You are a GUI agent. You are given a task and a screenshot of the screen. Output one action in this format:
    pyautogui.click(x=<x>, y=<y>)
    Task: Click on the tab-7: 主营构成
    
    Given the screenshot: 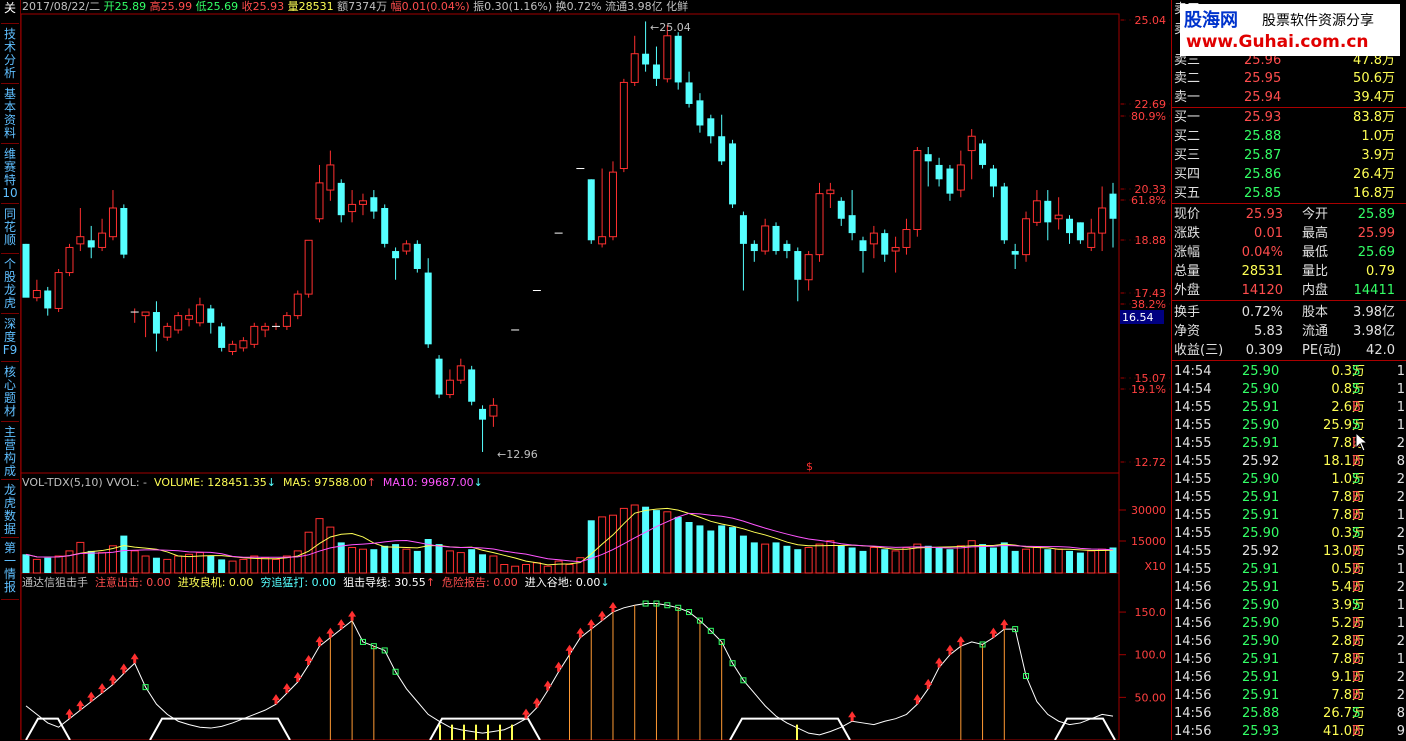 What is the action you would take?
    pyautogui.click(x=10, y=452)
    